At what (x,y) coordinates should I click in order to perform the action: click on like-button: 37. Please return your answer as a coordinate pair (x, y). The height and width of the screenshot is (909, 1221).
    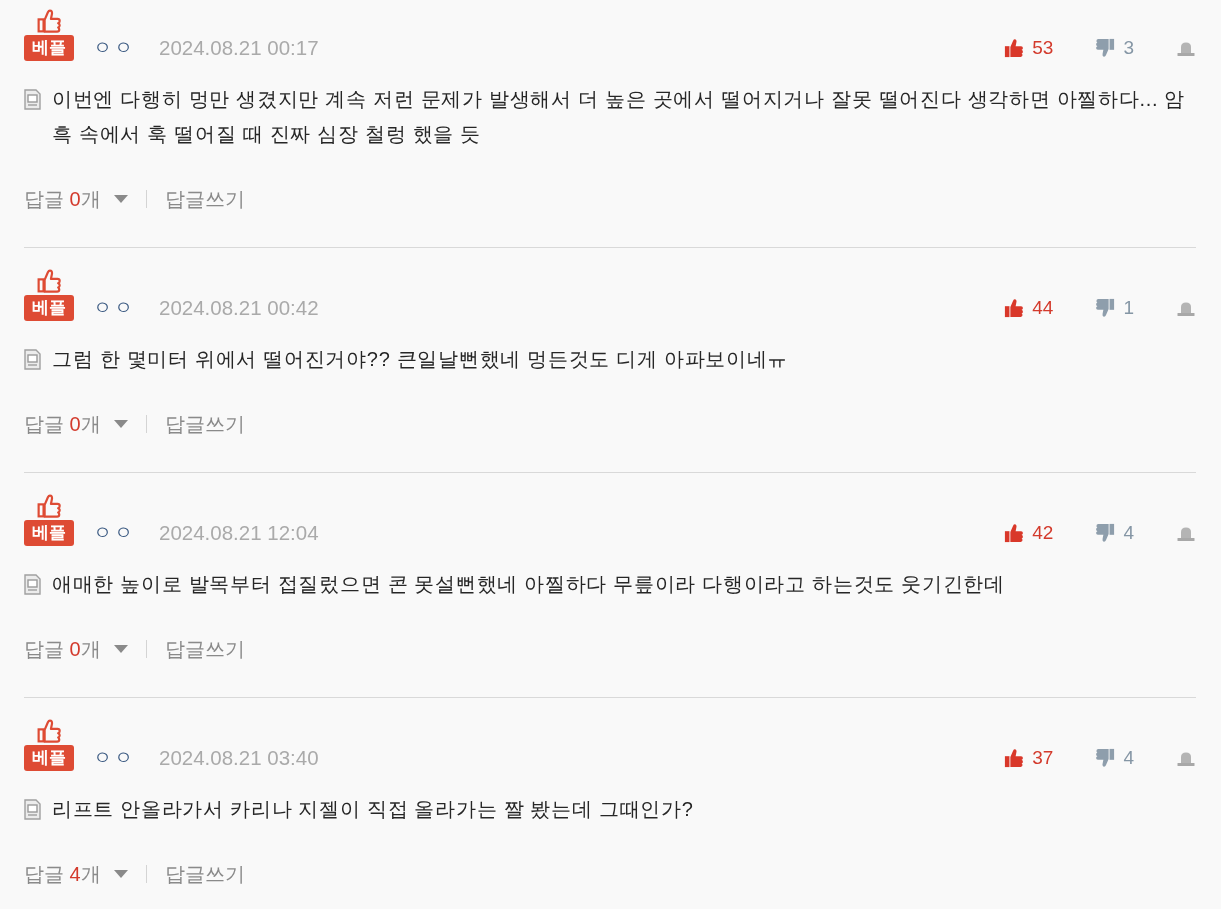
    Looking at the image, I should click on (1029, 758).